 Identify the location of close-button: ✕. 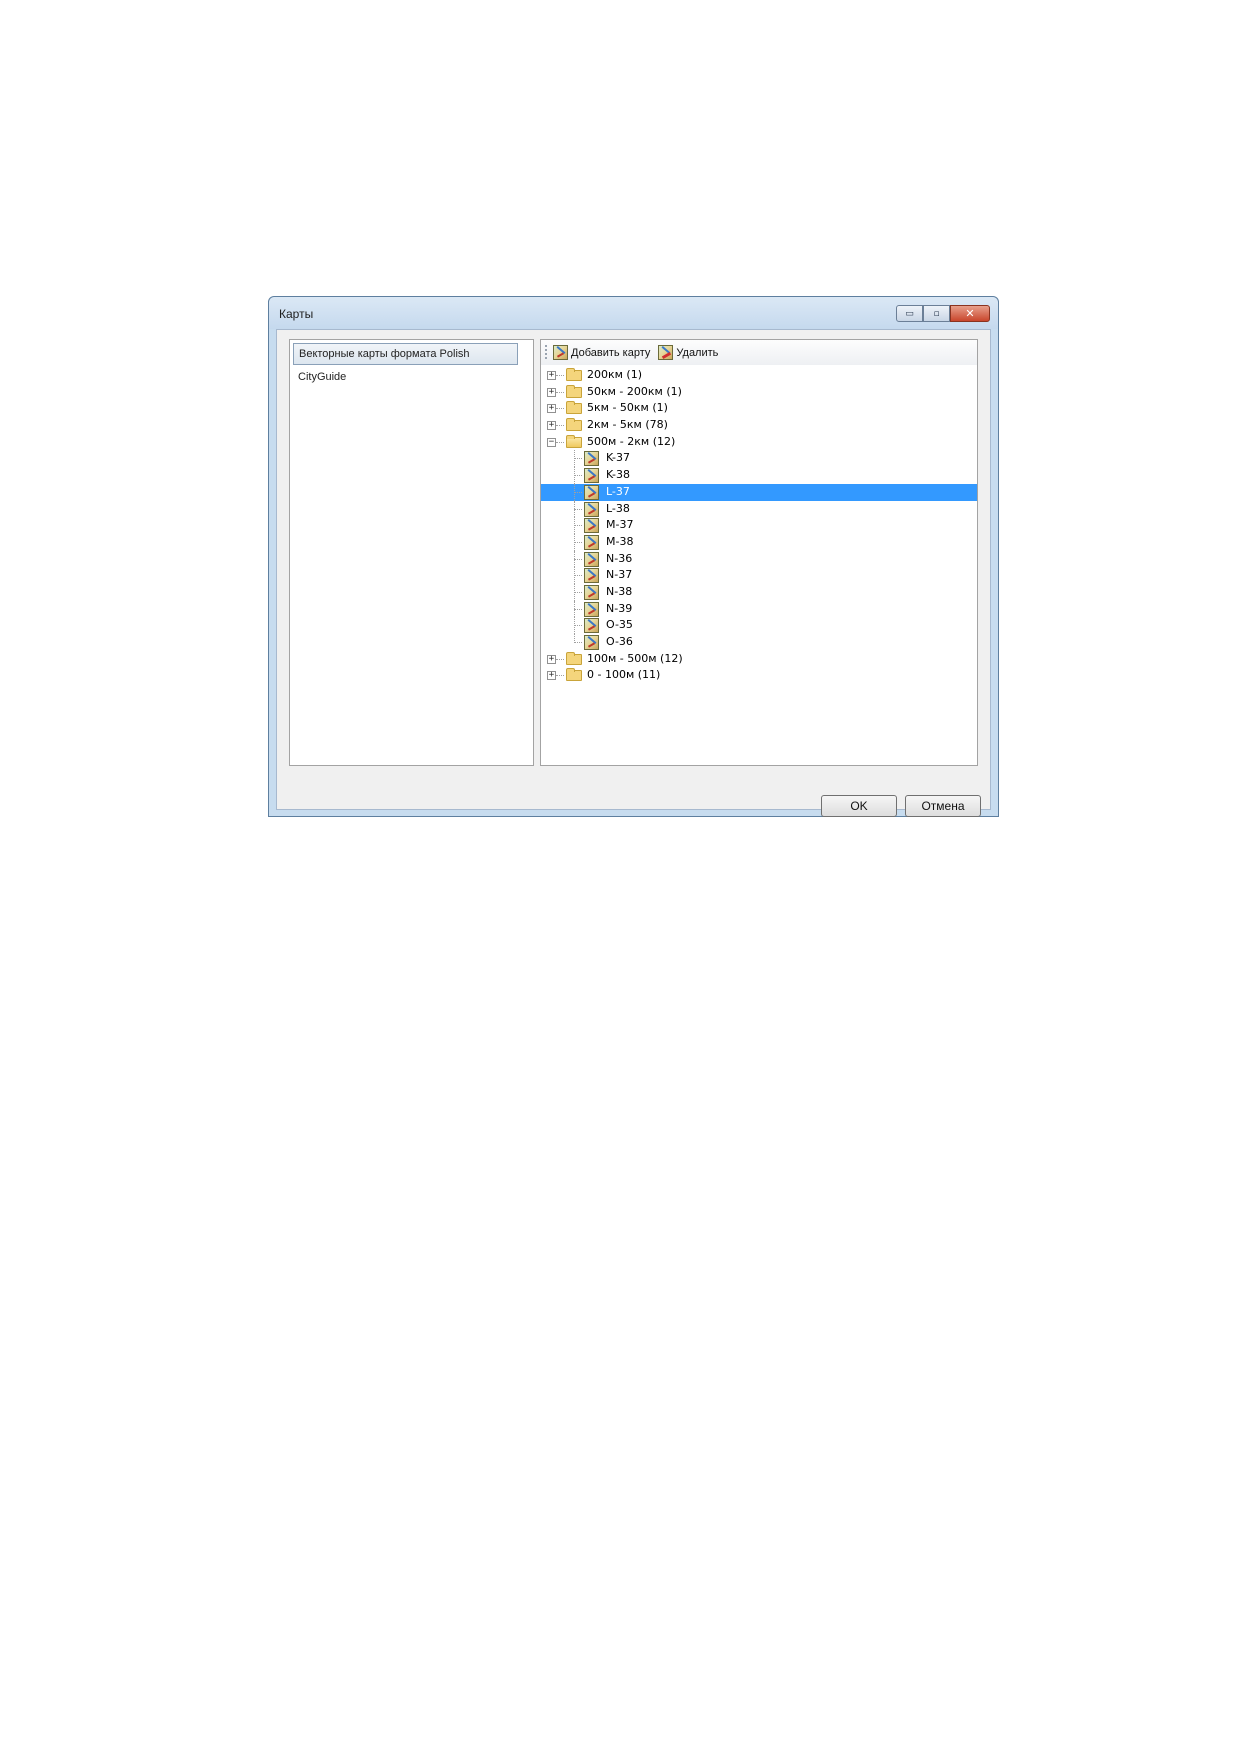
(970, 313).